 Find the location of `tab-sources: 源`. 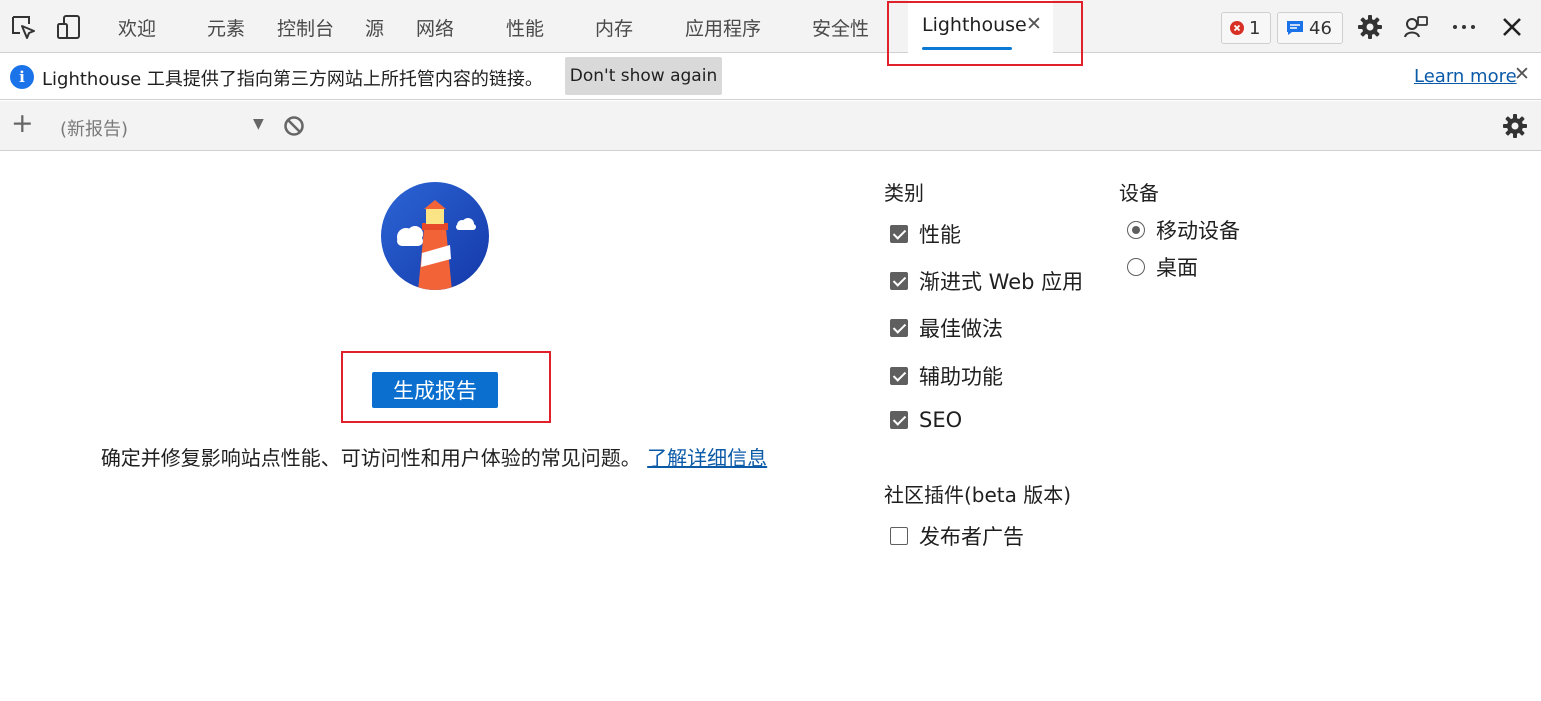

tab-sources: 源 is located at coordinates (374, 27).